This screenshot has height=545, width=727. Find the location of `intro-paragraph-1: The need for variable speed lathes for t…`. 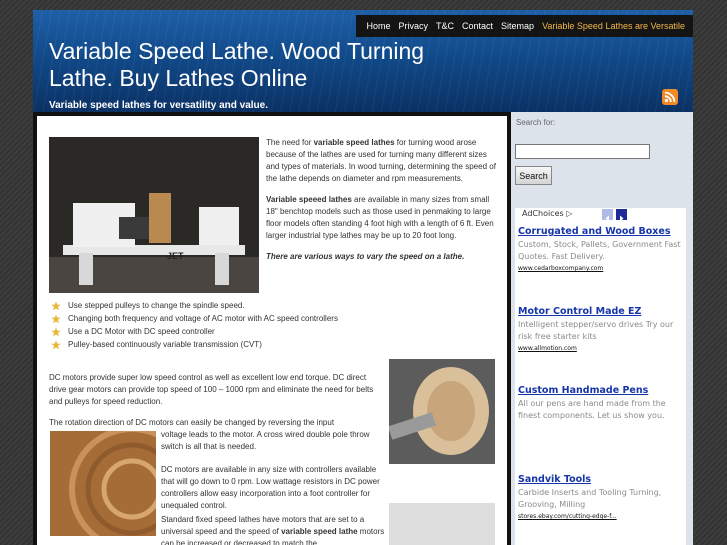

intro-paragraph-1: The need for variable speed lathes for t… is located at coordinates (381, 160).